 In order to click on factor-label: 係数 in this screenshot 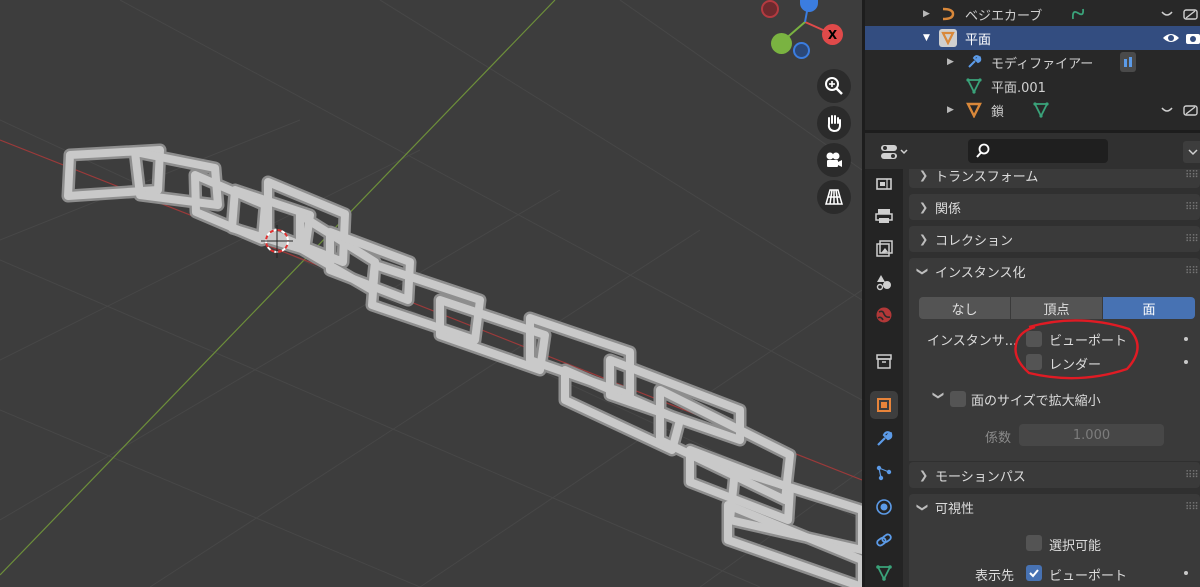, I will do `click(998, 438)`.